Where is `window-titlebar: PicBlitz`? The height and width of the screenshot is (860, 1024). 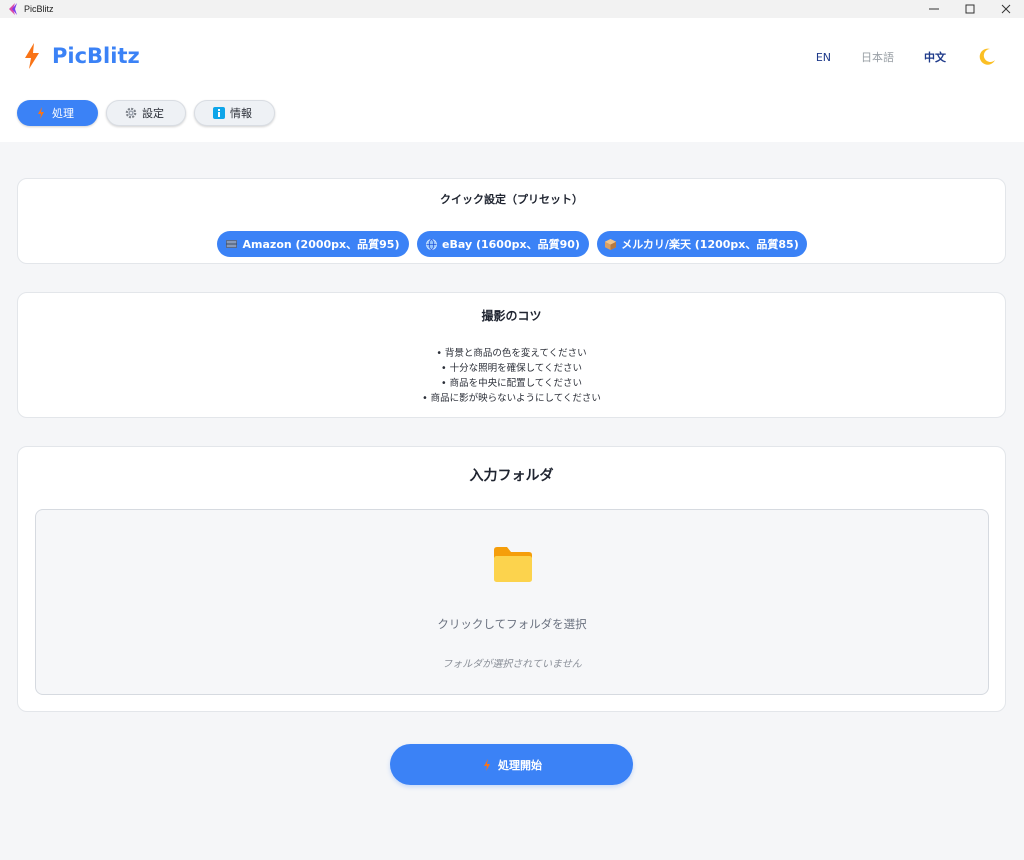 window-titlebar: PicBlitz is located at coordinates (512, 9).